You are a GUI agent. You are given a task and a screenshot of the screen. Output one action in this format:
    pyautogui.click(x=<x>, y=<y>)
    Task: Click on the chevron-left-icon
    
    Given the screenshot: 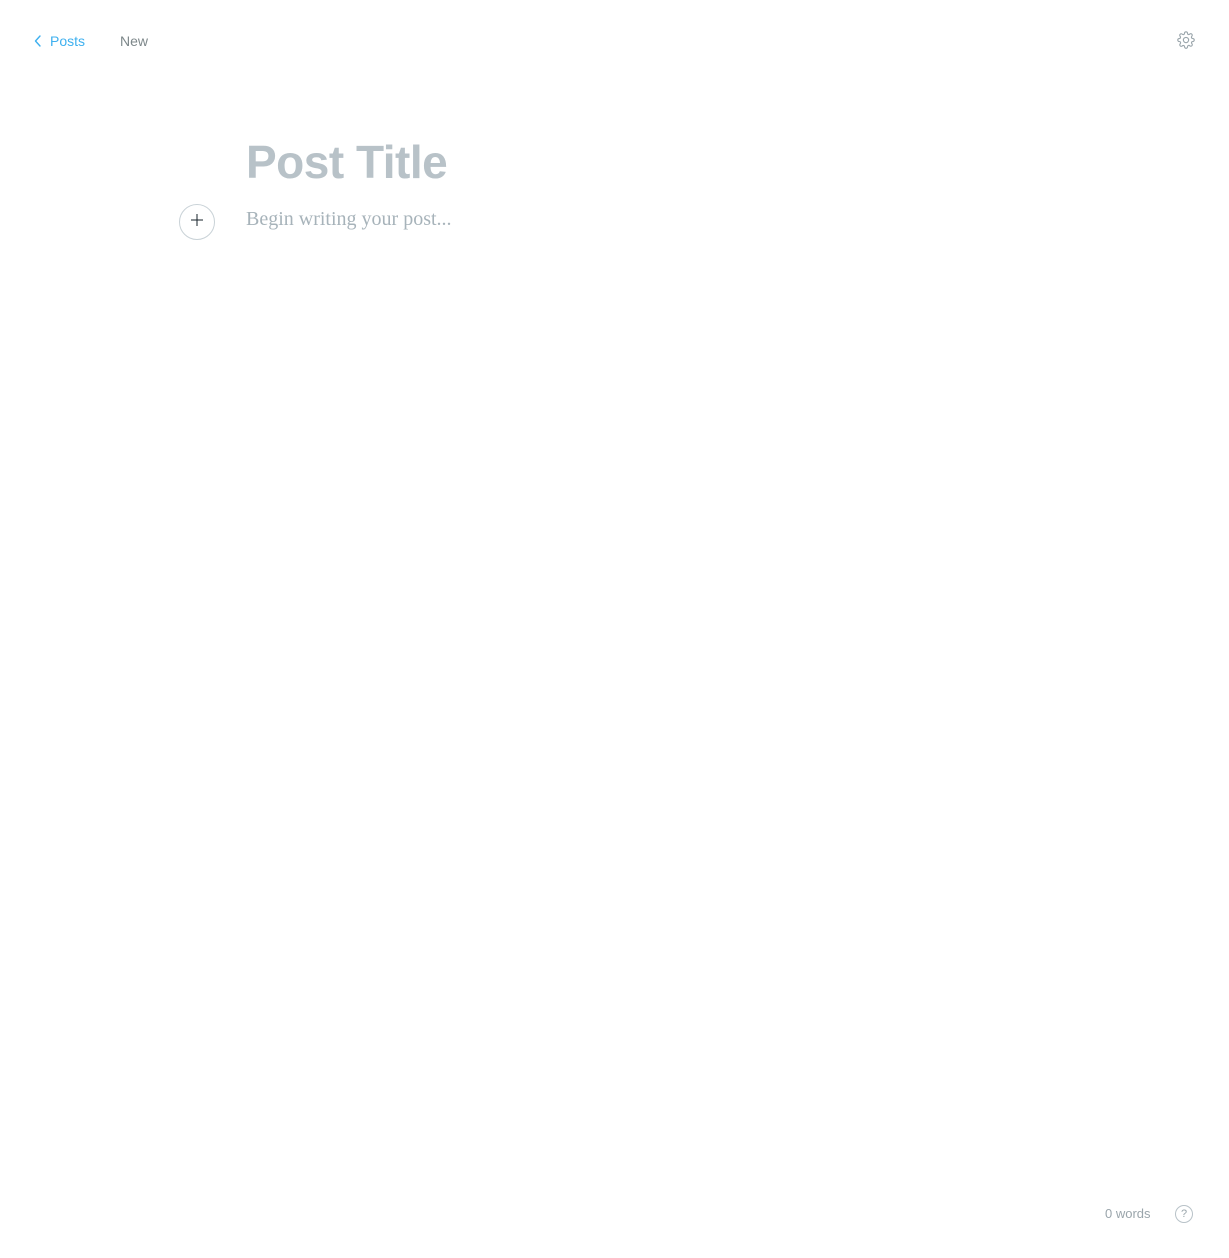 What is the action you would take?
    pyautogui.click(x=38, y=41)
    